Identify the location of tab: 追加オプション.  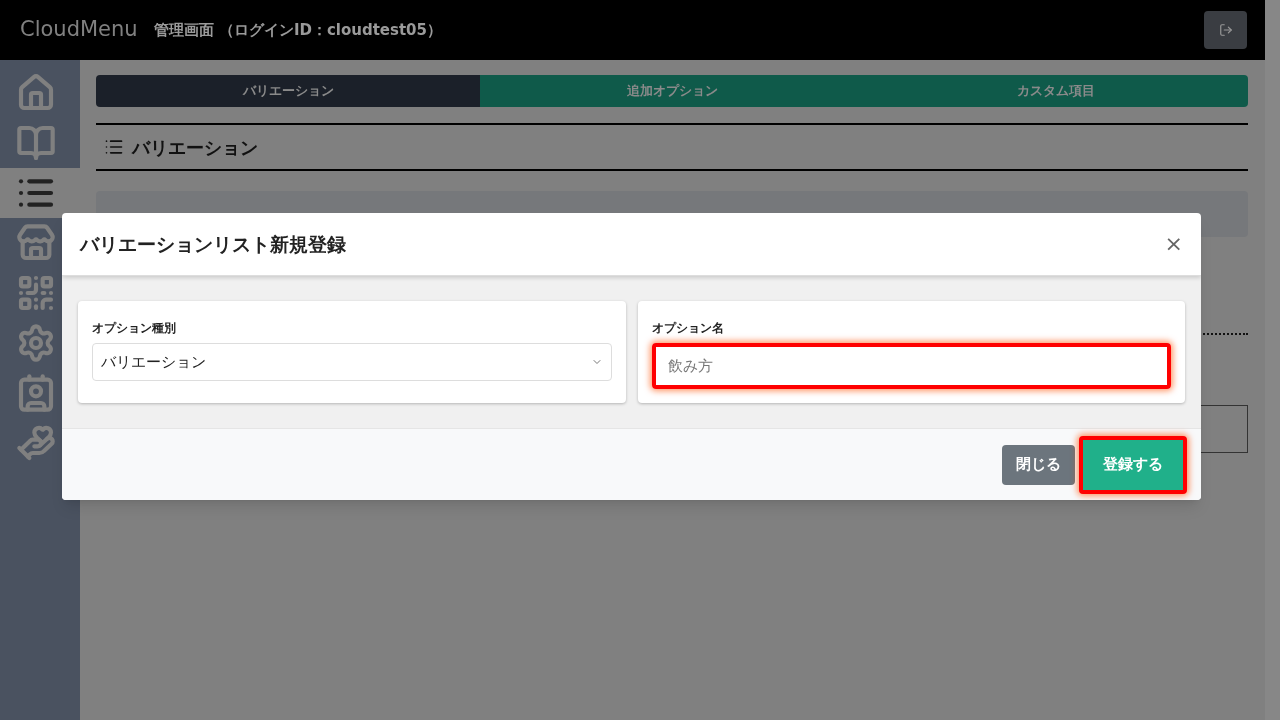
(672, 91).